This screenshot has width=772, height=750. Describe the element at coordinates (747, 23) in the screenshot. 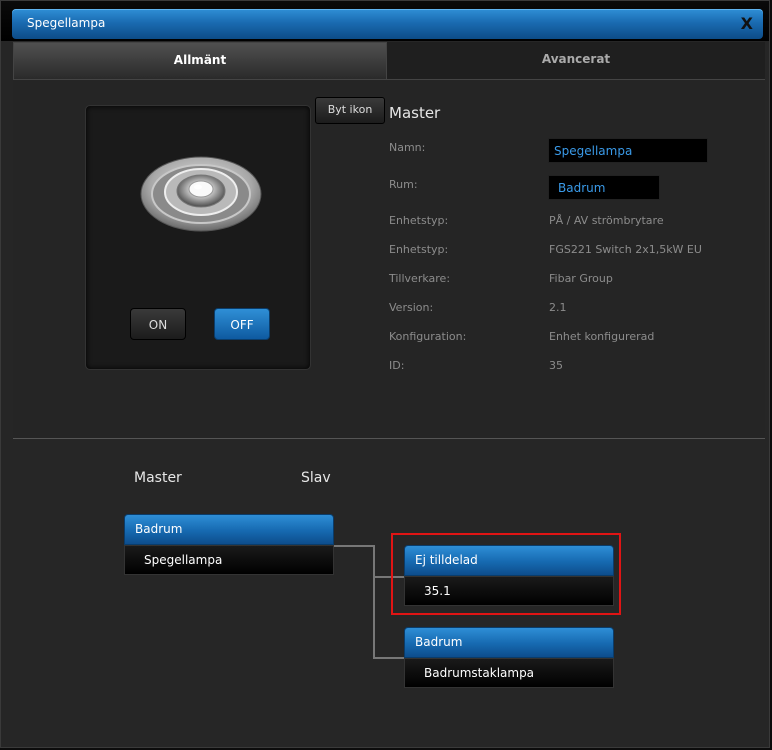

I see `close-icon: X` at that location.